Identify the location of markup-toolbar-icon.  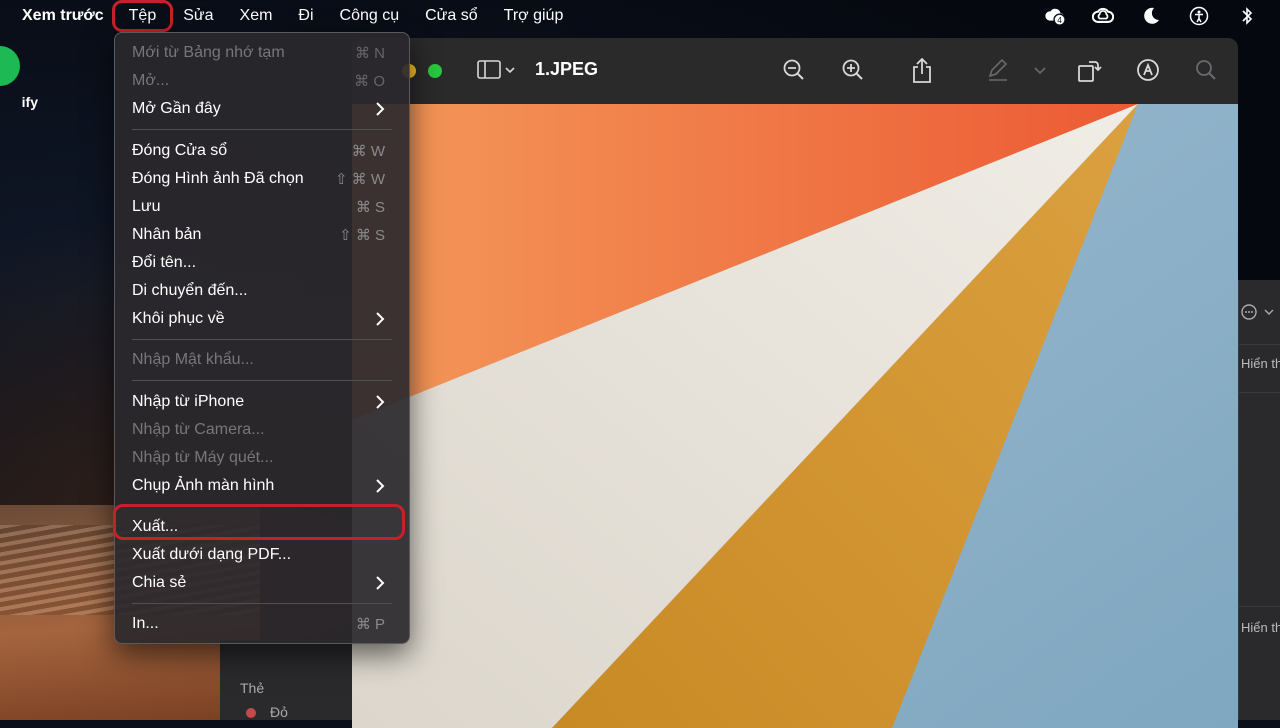
(1149, 71).